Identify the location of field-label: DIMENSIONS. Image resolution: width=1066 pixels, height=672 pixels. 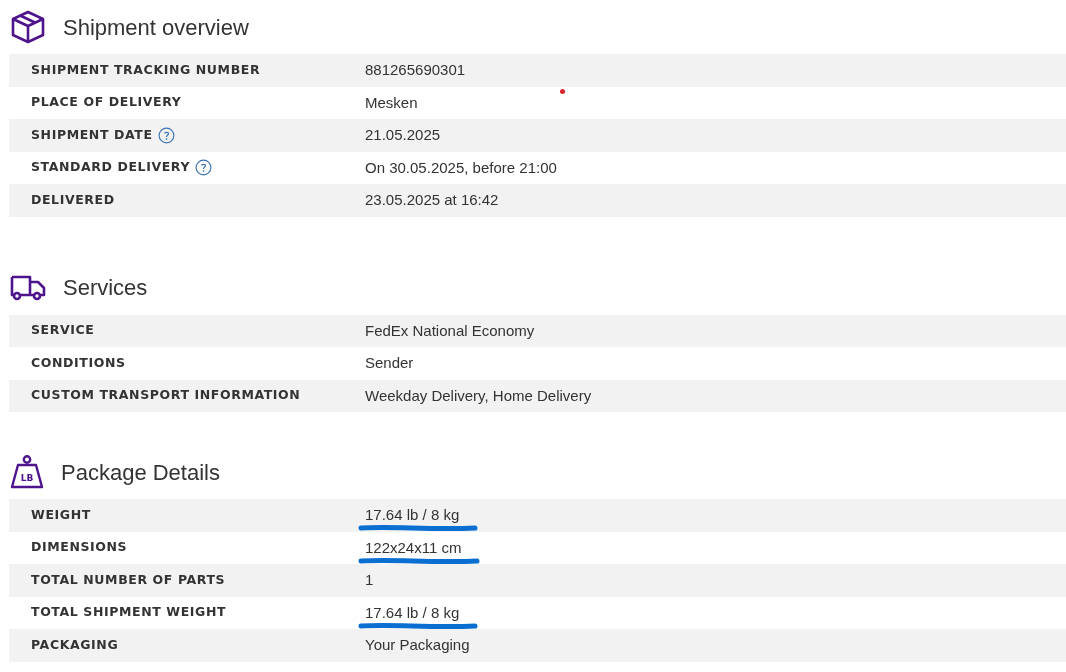
(79, 547).